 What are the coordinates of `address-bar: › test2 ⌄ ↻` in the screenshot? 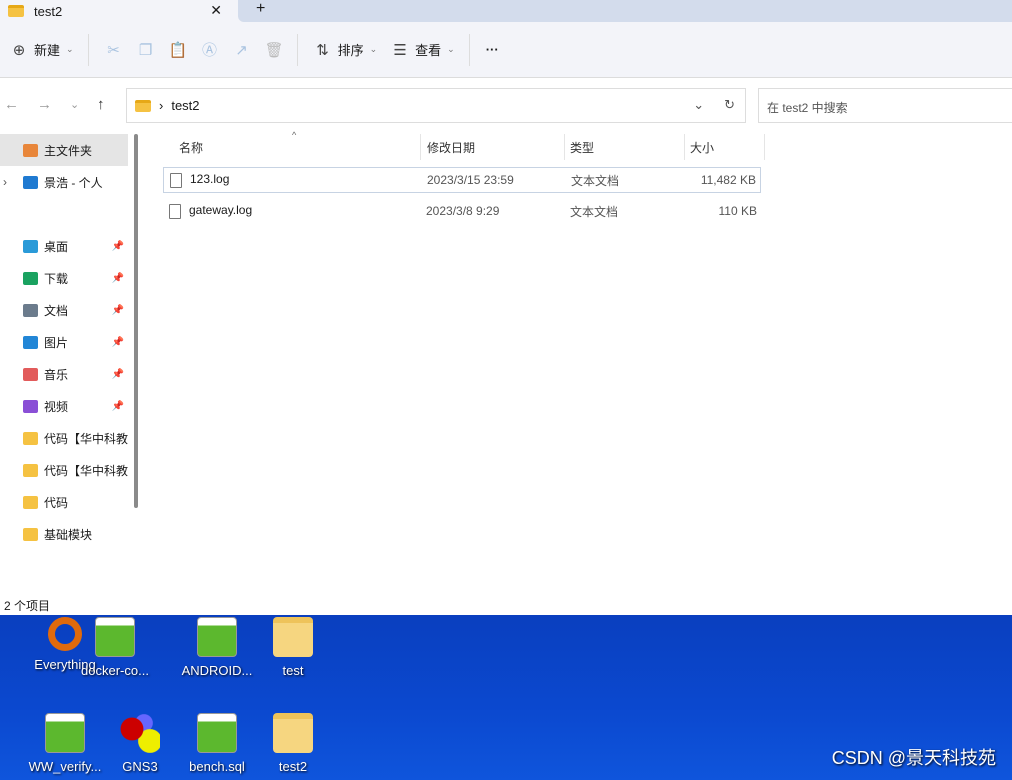 It's located at (436, 105).